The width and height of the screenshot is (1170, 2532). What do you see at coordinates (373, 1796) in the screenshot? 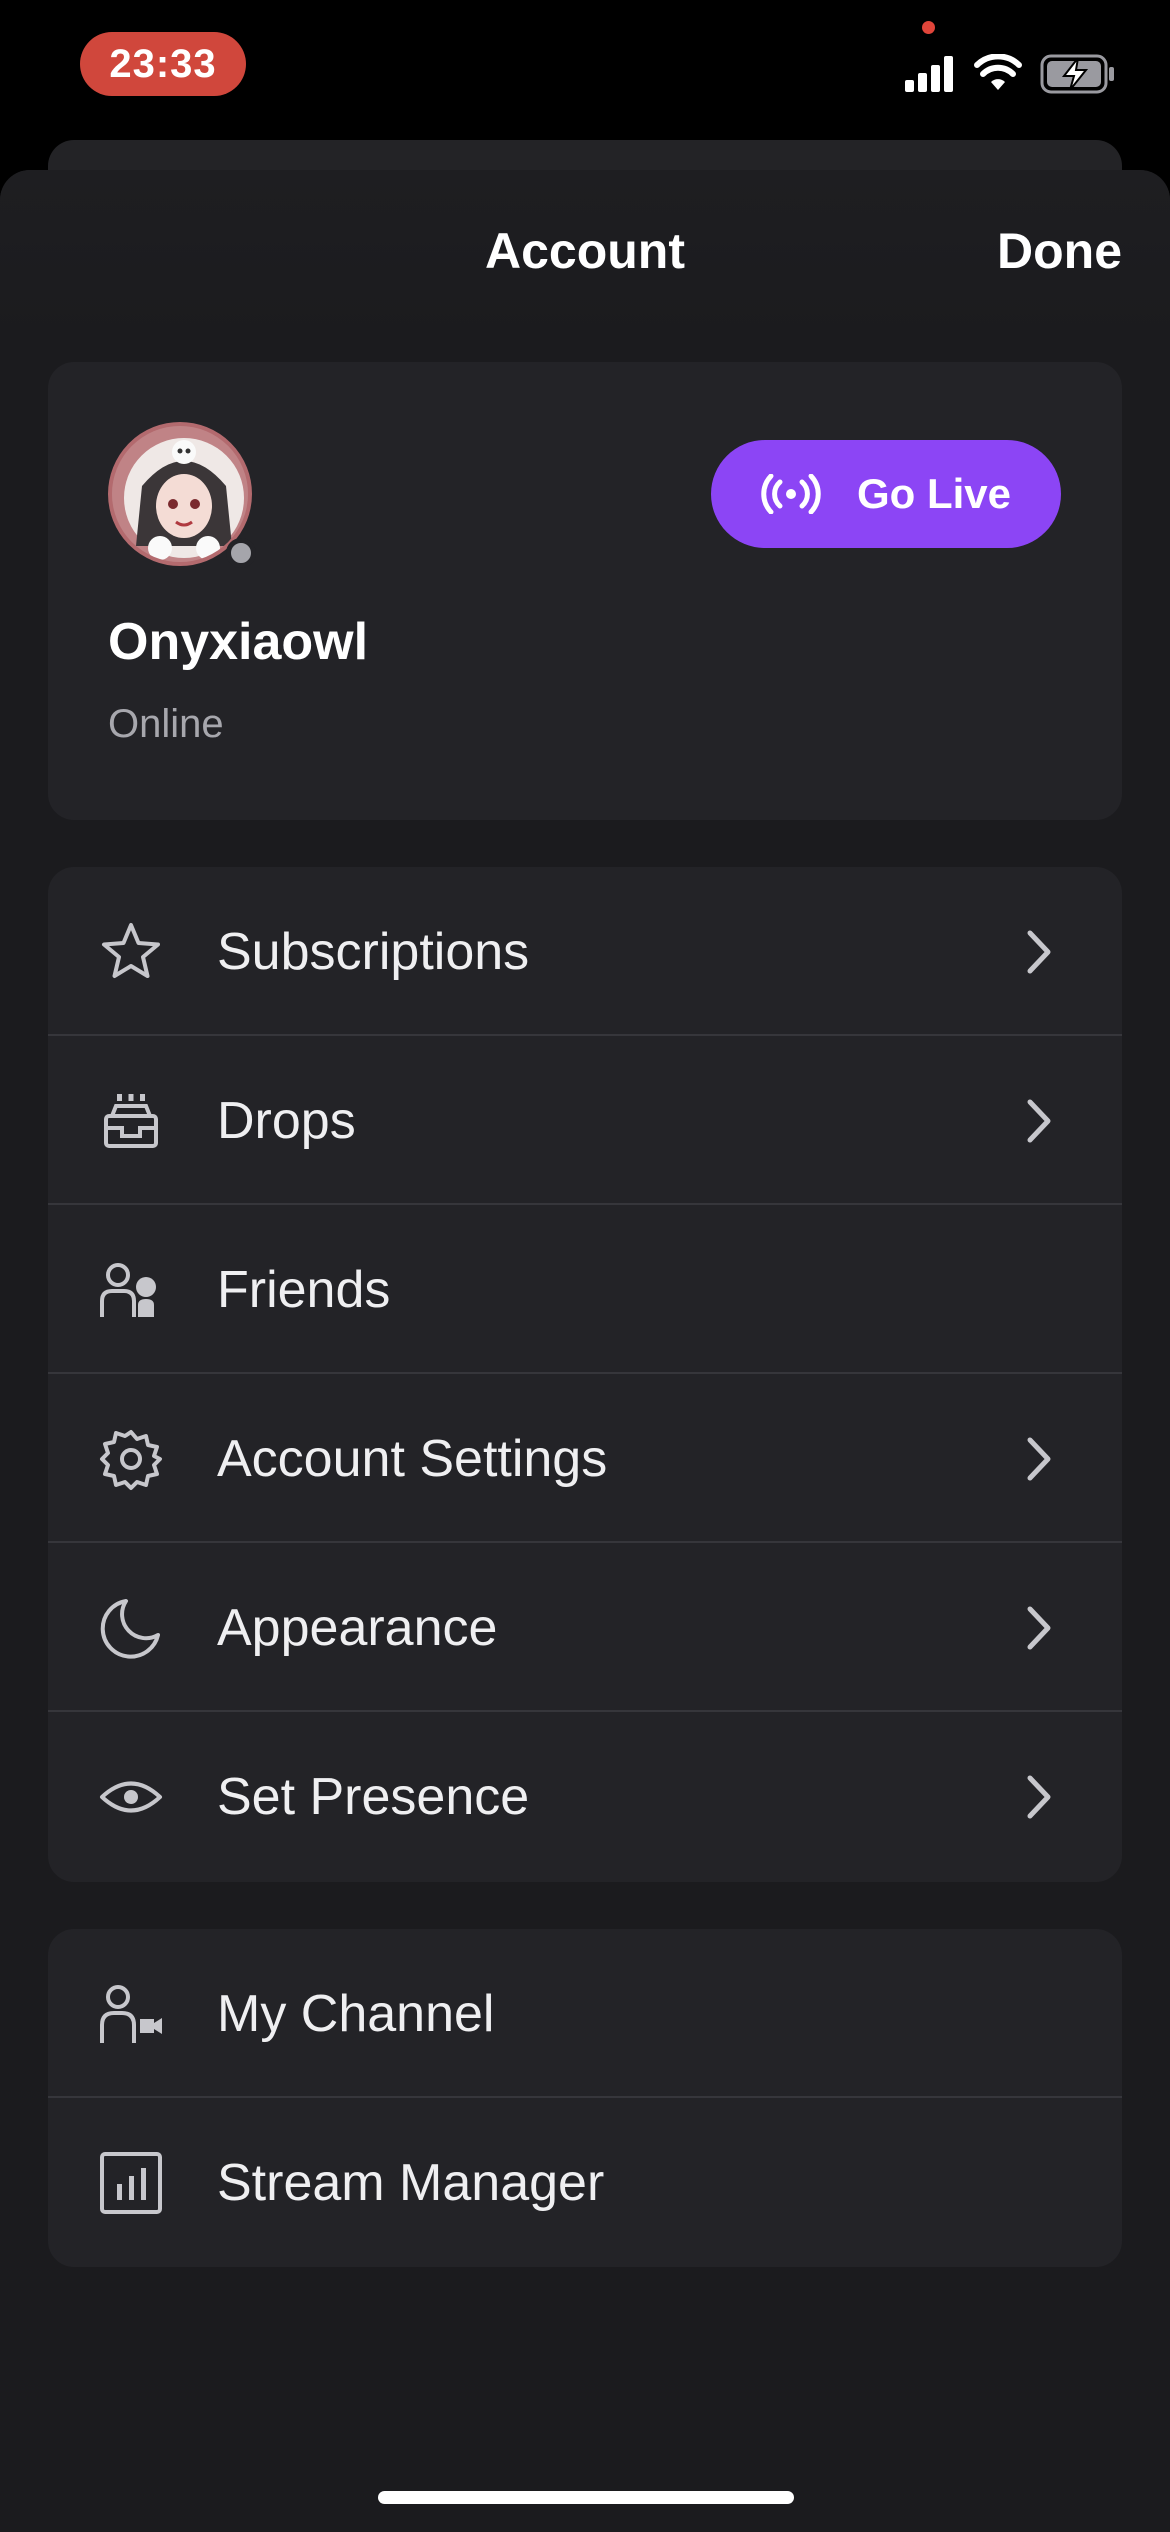
I see `menu-item-label: Set Presence` at bounding box center [373, 1796].